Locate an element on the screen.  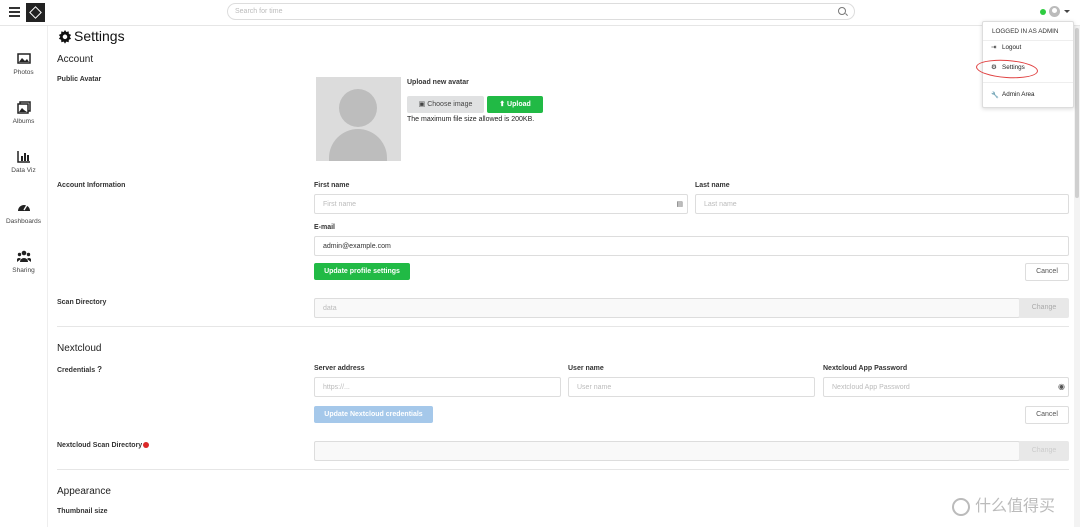
page-title: Settings is located at coordinates (99, 36).